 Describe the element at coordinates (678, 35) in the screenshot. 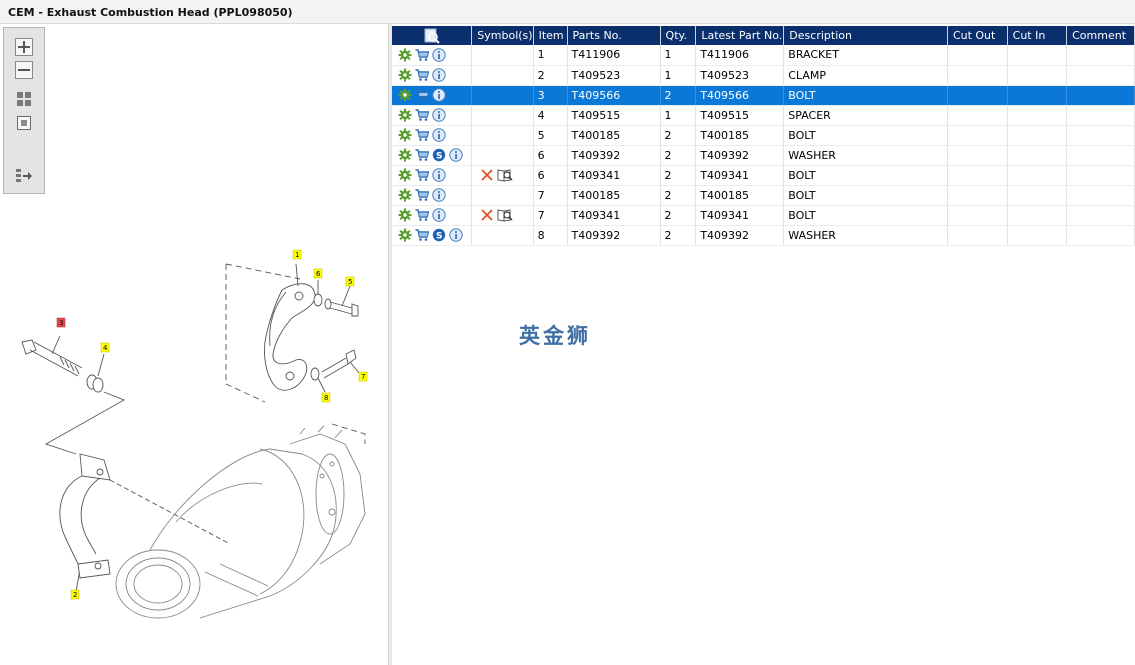

I see `column-header-qty: Qty.` at that location.